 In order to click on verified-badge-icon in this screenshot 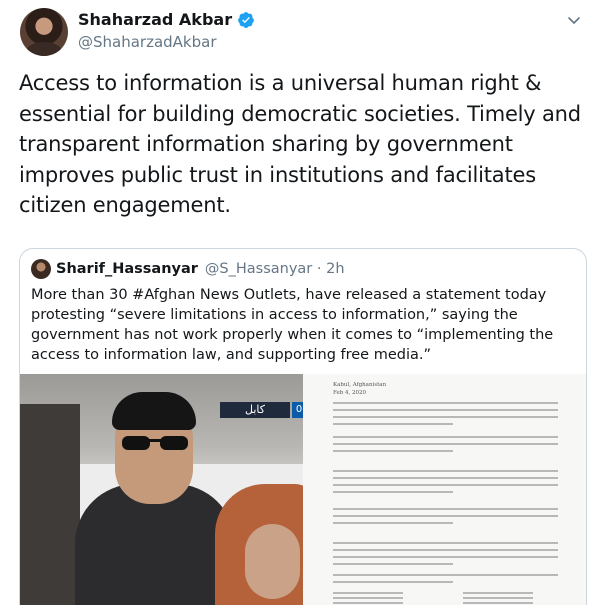, I will do `click(246, 19)`.